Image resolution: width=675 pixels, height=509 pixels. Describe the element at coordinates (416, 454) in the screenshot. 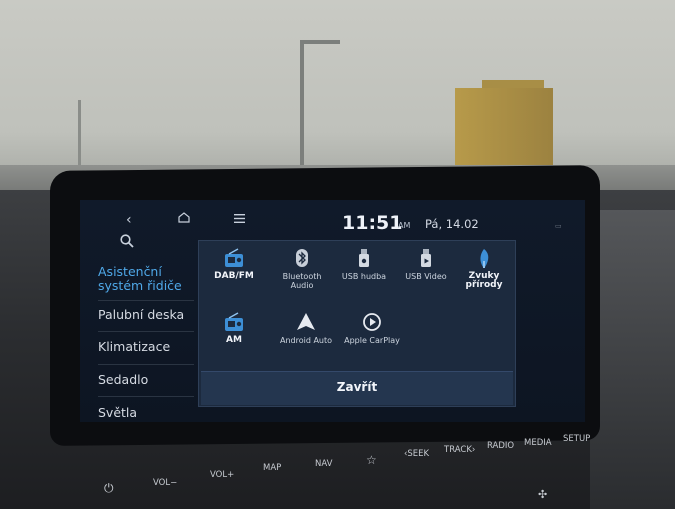

I see `seek-button: ‹SEEK` at that location.